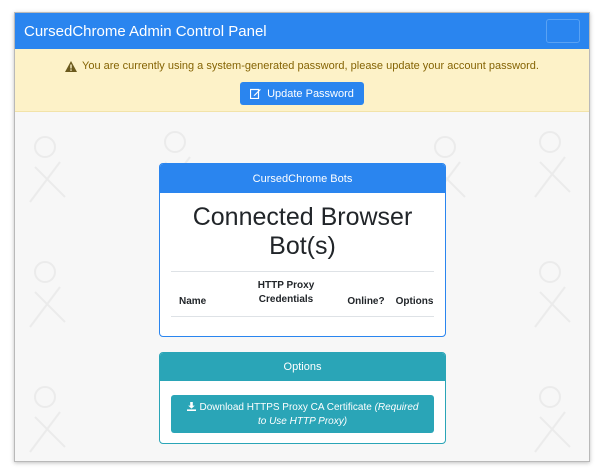 This screenshot has height=473, width=604. Describe the element at coordinates (191, 406) in the screenshot. I see `download-icon` at that location.